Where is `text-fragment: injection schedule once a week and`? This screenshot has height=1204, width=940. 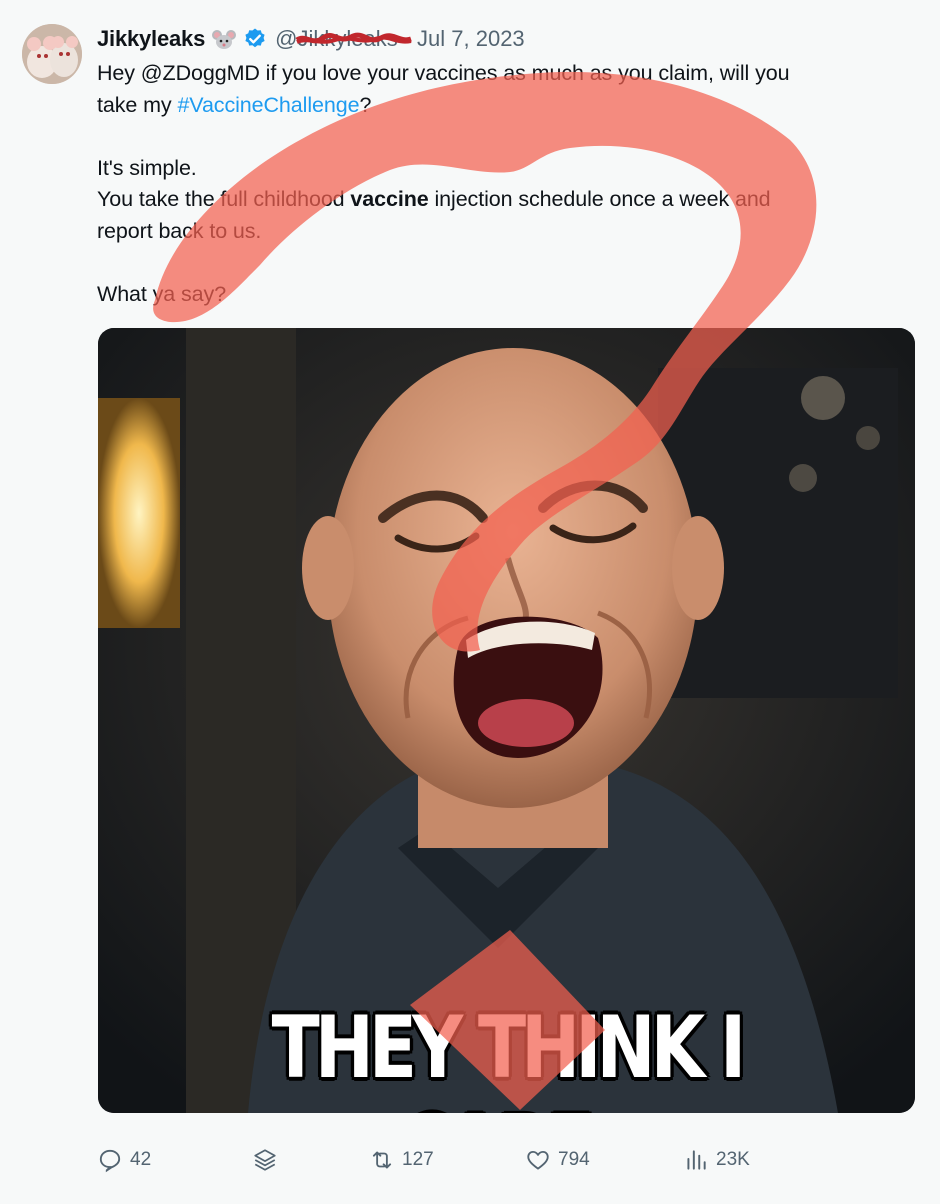
text-fragment: injection schedule once a week and is located at coordinates (599, 199).